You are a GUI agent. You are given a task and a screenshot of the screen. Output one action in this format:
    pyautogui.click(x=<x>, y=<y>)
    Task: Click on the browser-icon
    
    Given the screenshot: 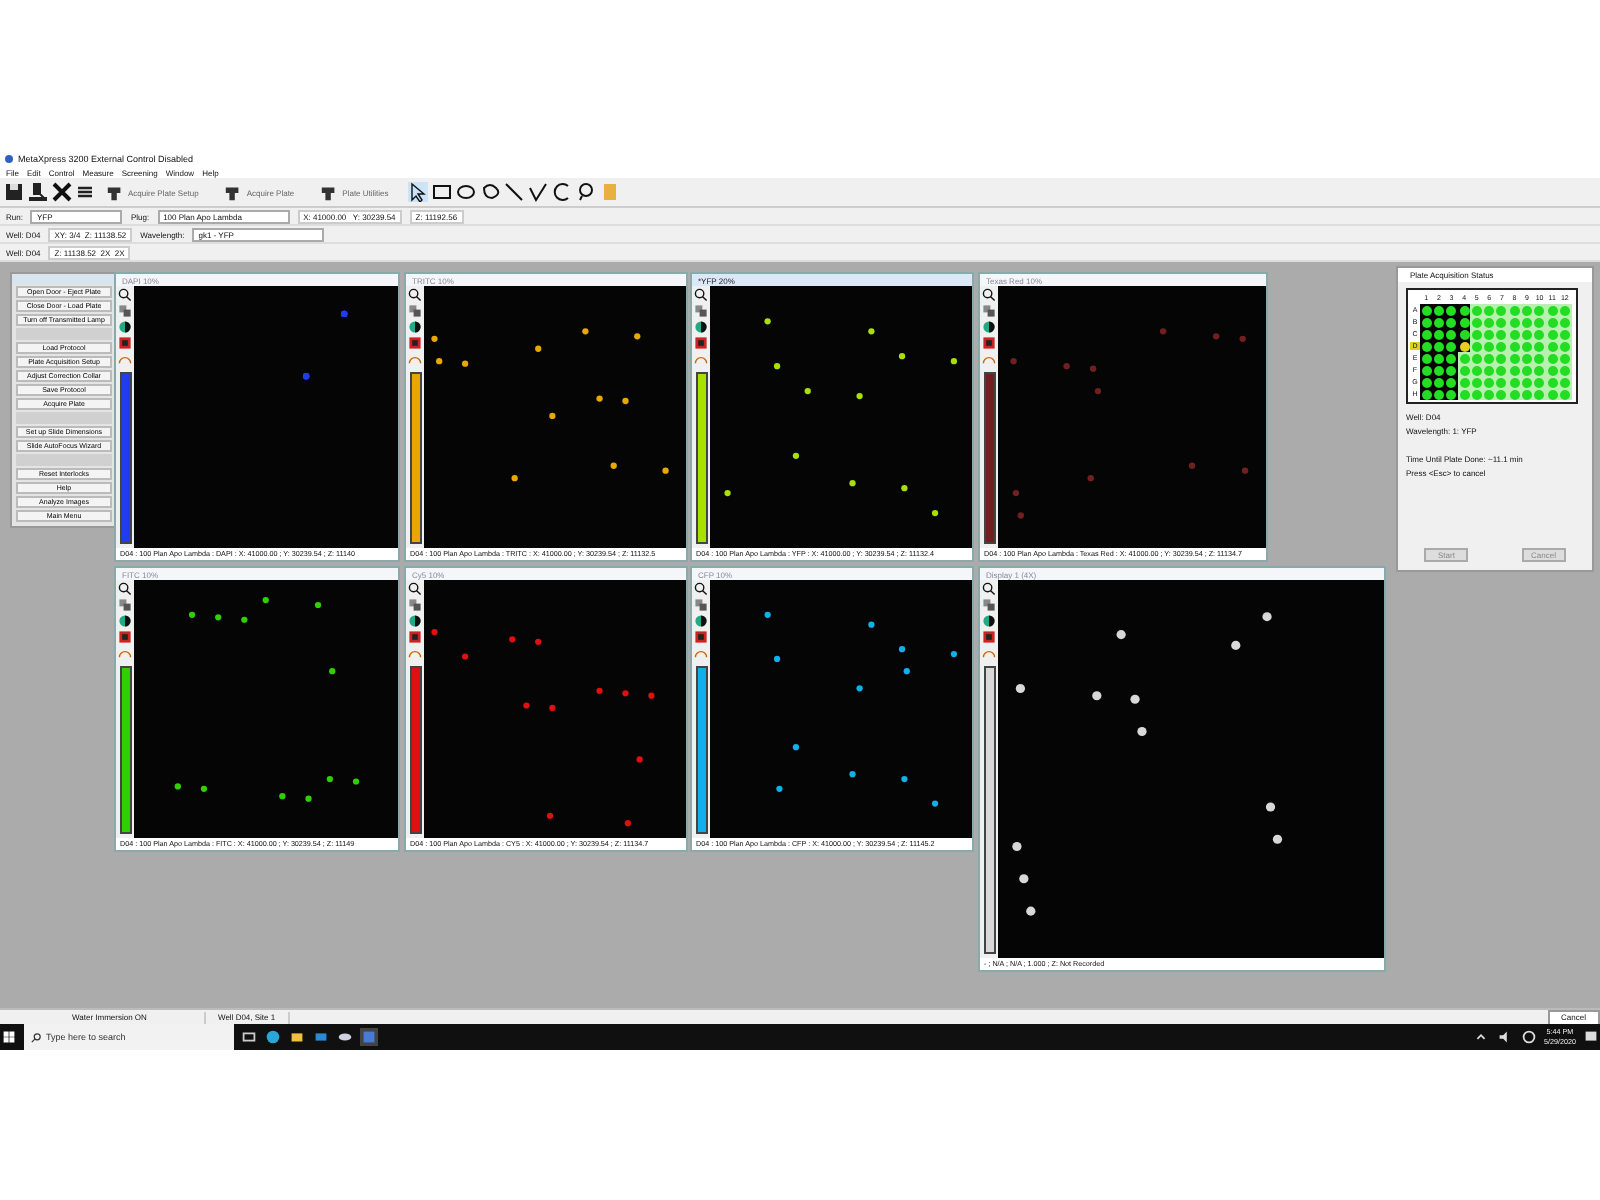 What is the action you would take?
    pyautogui.click(x=273, y=1037)
    